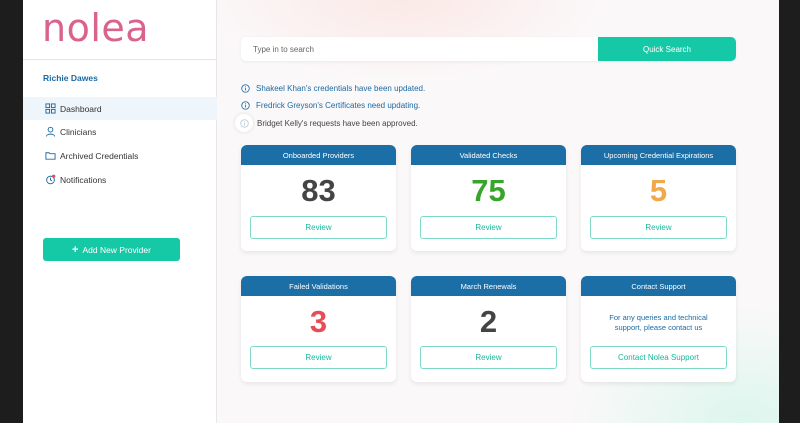 The height and width of the screenshot is (423, 800). Describe the element at coordinates (50, 108) in the screenshot. I see `grid-icon` at that location.